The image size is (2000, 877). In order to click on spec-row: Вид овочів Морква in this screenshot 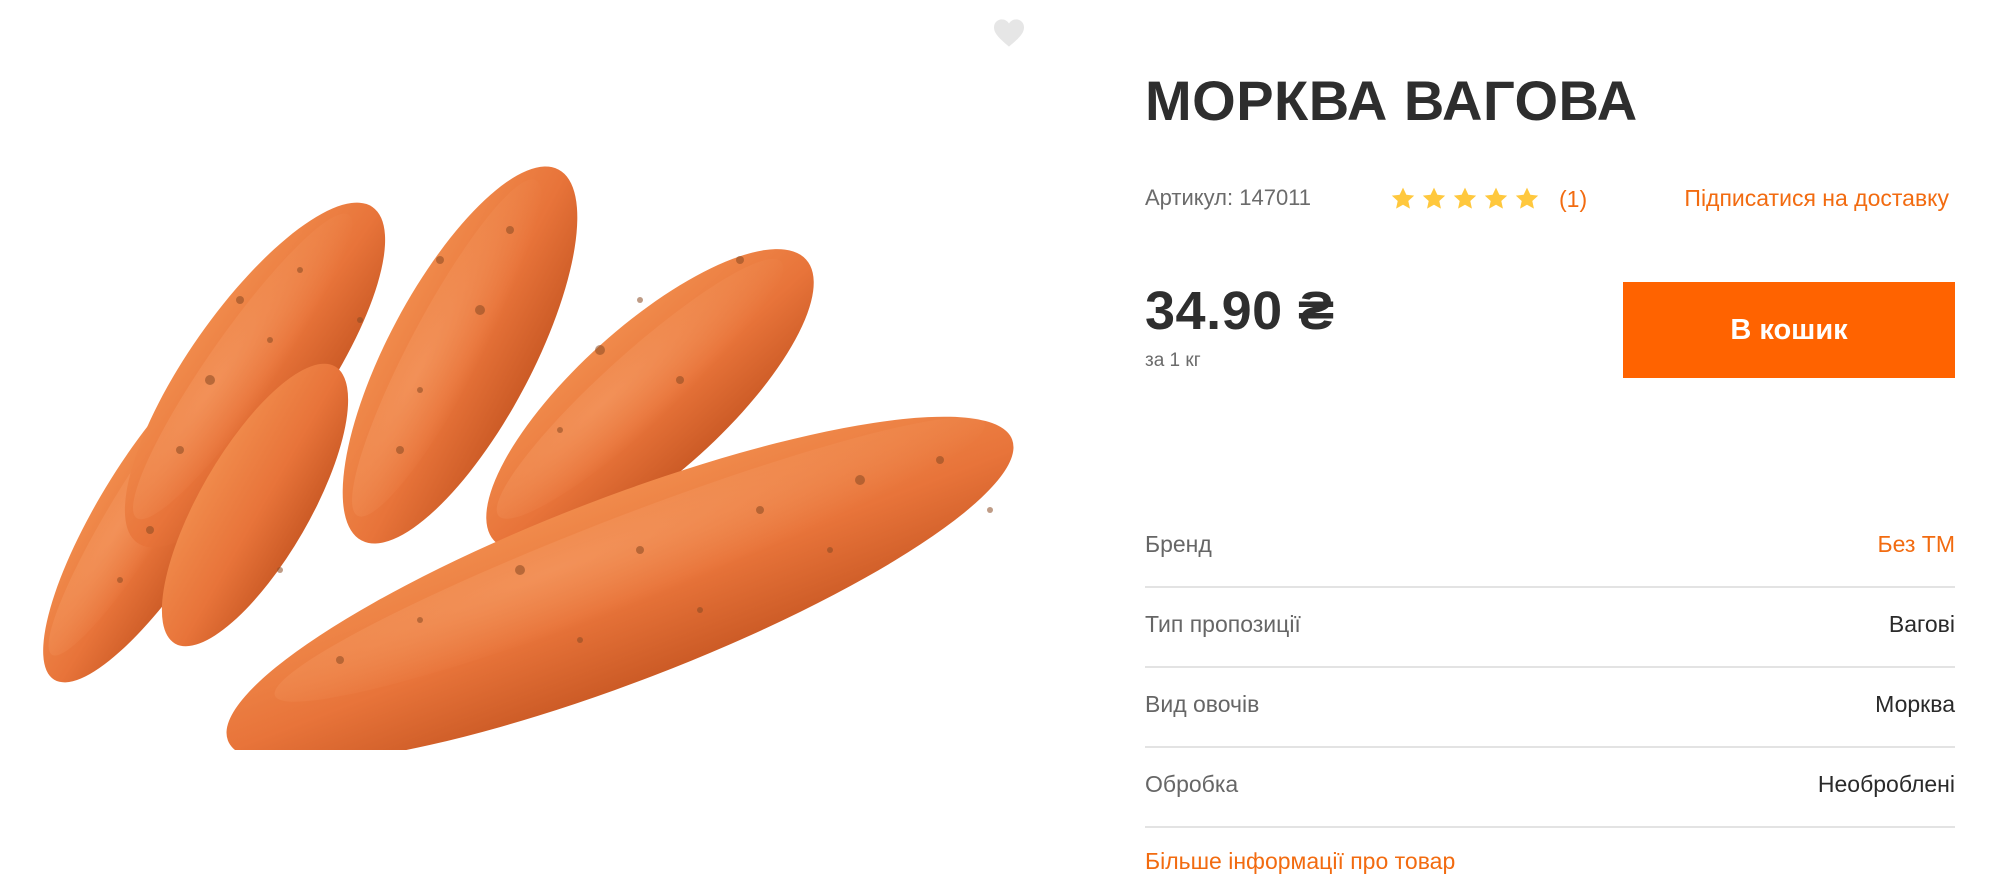, I will do `click(1550, 708)`.